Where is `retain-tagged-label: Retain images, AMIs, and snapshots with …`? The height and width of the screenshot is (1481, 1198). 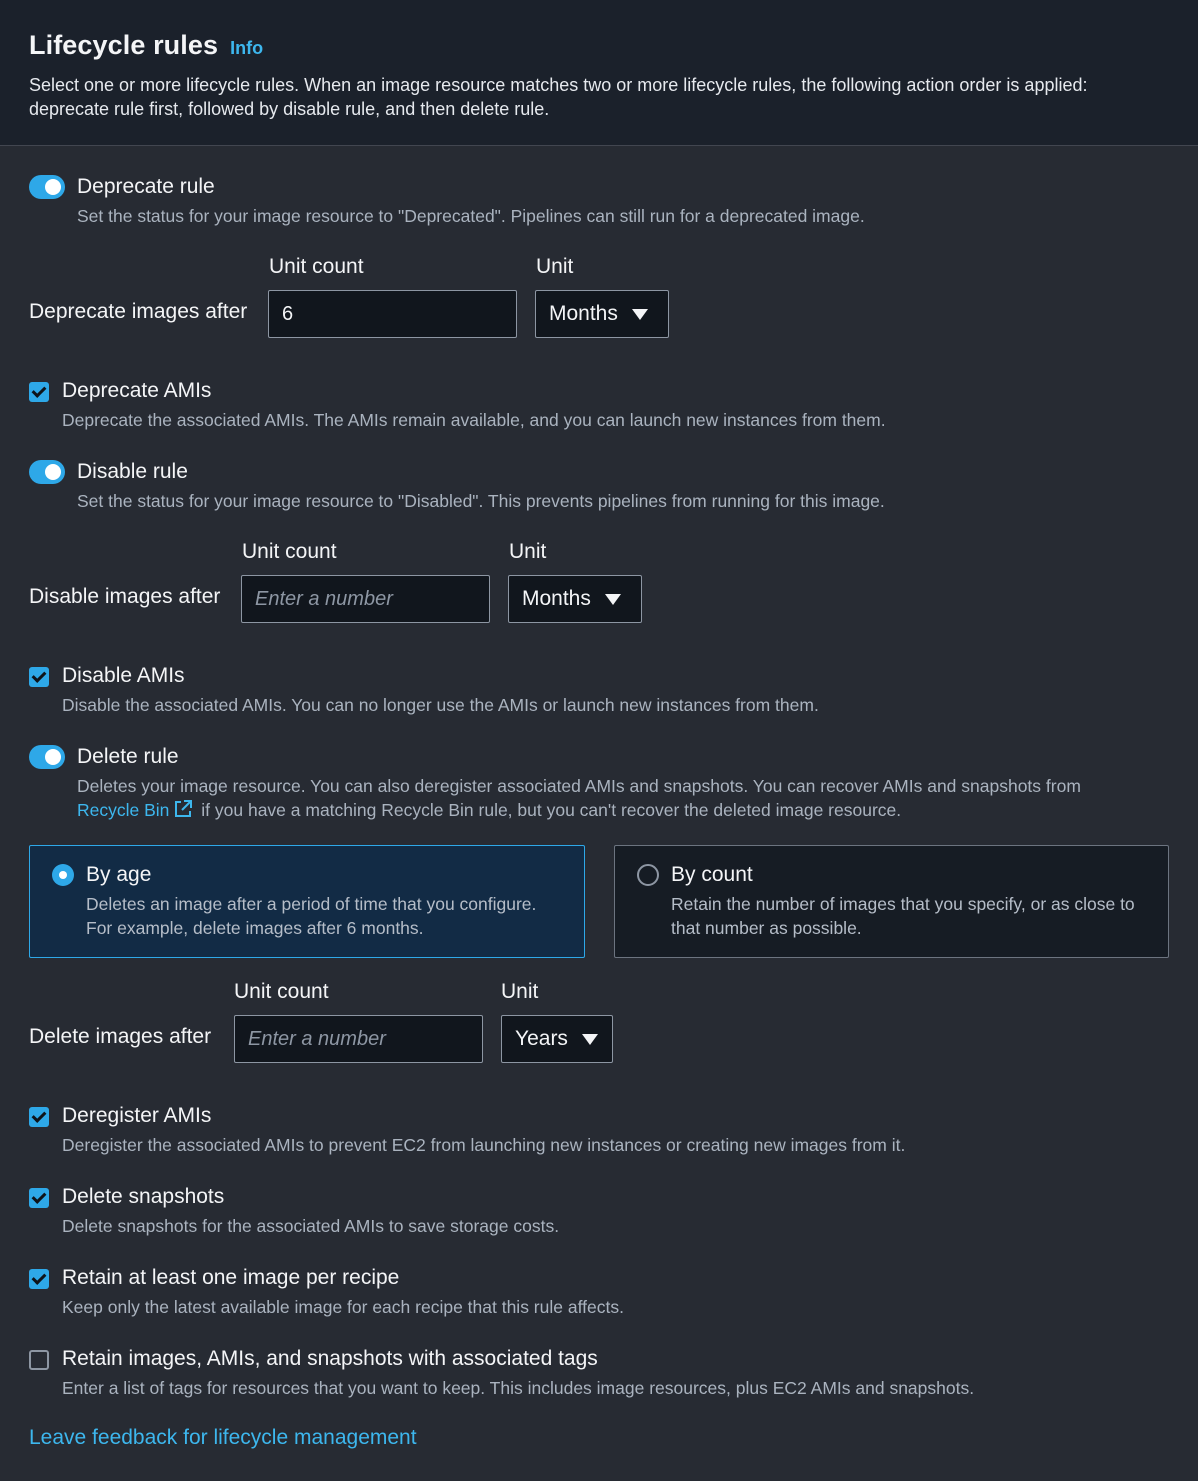
retain-tagged-label: Retain images, AMIs, and snapshots with … is located at coordinates (330, 1358).